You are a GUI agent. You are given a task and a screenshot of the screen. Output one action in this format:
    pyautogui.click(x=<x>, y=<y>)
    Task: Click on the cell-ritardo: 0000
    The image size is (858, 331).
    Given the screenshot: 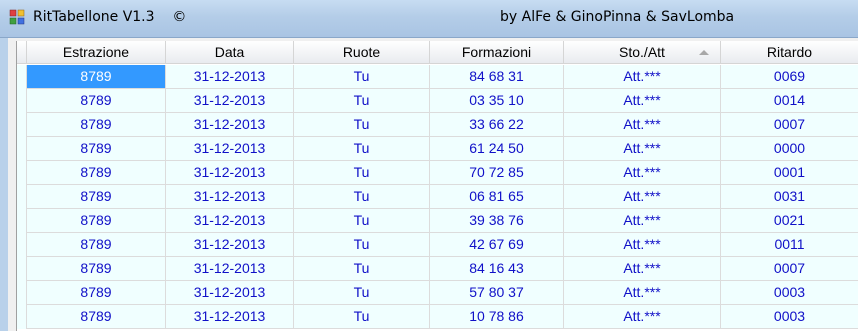 What is the action you would take?
    pyautogui.click(x=789, y=148)
    